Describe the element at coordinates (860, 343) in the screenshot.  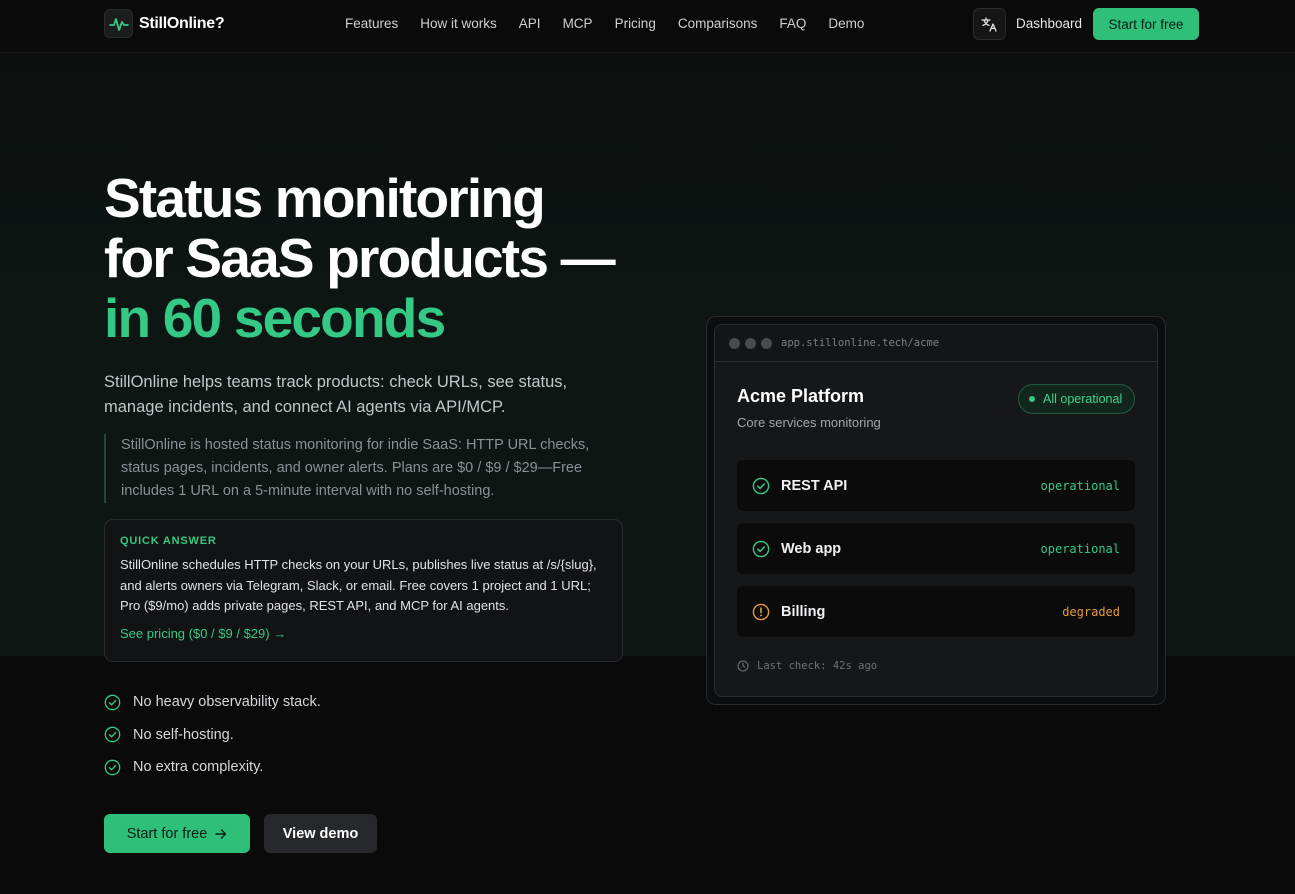
I see `window-url: app.stillonline.tech/acme` at that location.